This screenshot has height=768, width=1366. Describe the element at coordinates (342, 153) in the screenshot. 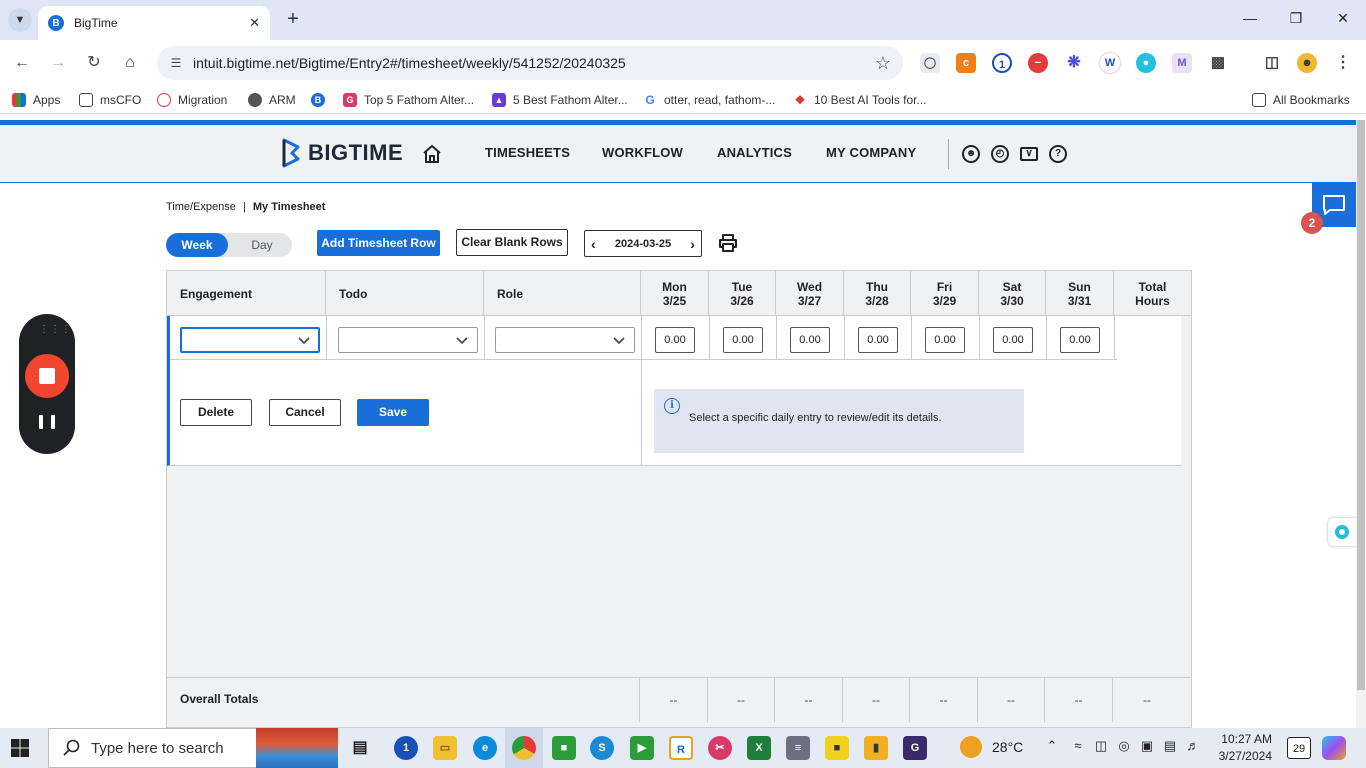

I see `bigtime-logo: BIGTIME` at that location.